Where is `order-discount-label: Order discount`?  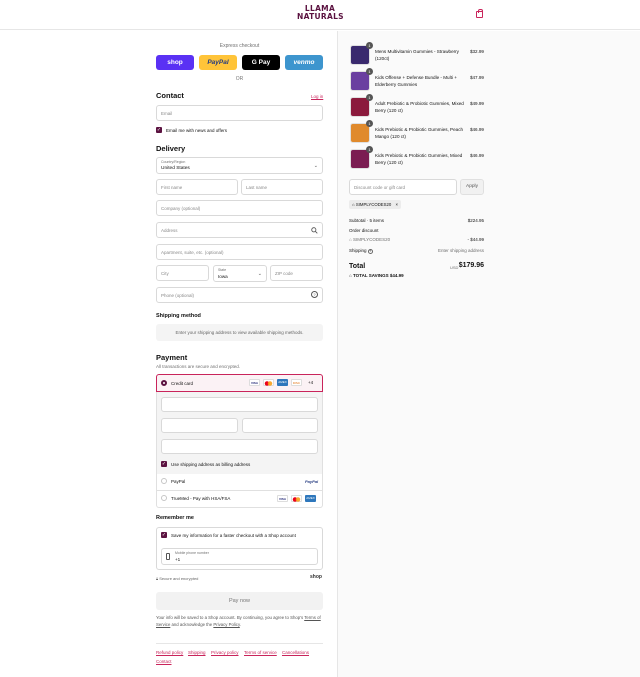 order-discount-label: Order discount is located at coordinates (364, 230).